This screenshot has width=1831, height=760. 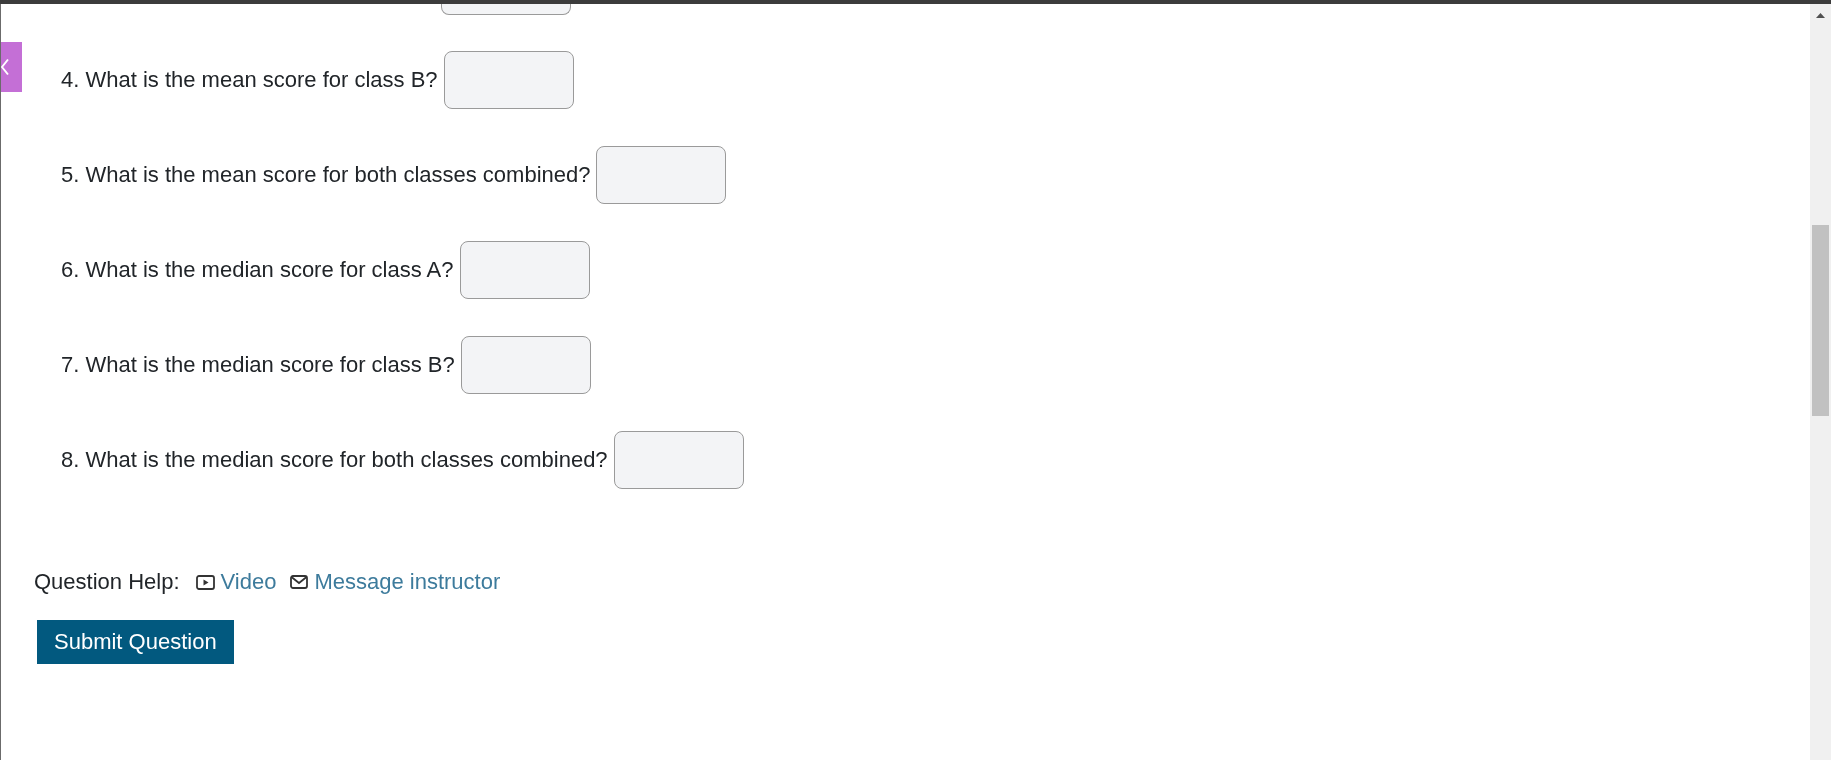 I want to click on side-tab, so click(x=11, y=67).